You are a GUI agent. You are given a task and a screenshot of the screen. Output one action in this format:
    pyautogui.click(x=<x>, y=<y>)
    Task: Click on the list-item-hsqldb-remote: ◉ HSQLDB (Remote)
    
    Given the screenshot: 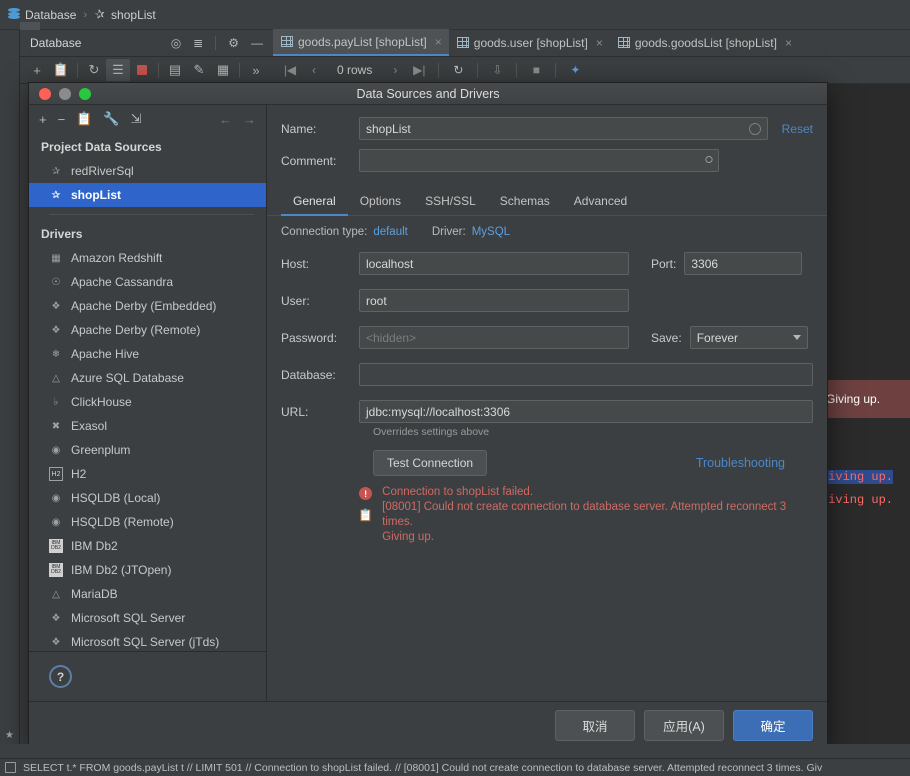 What is the action you would take?
    pyautogui.click(x=147, y=522)
    